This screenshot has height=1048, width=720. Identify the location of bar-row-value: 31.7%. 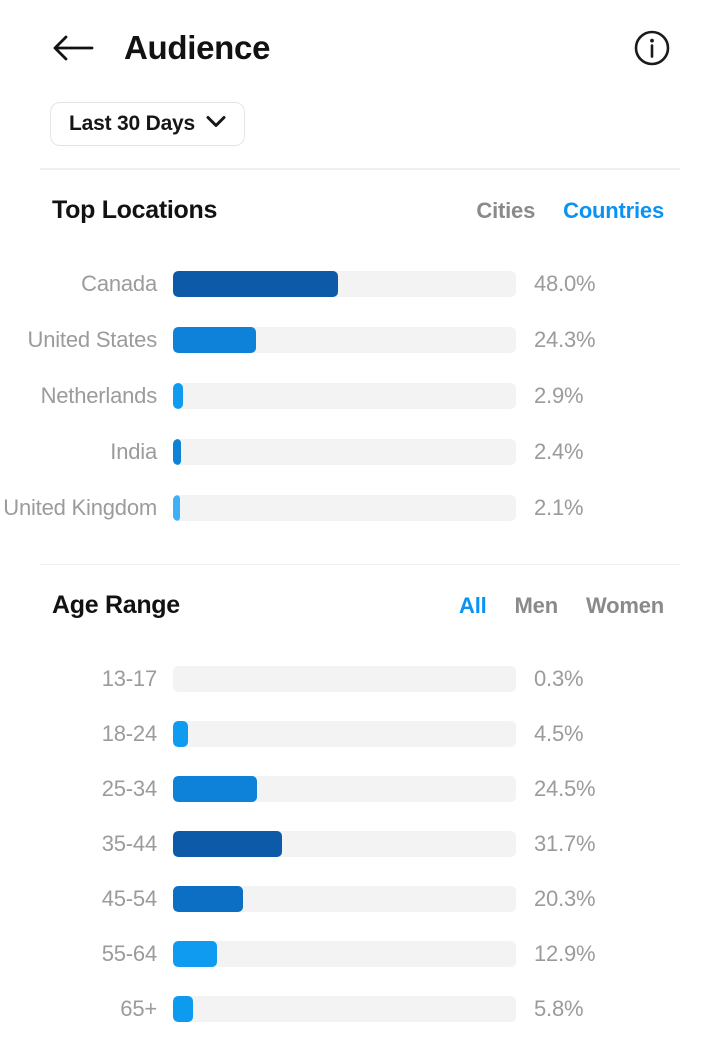
(565, 843).